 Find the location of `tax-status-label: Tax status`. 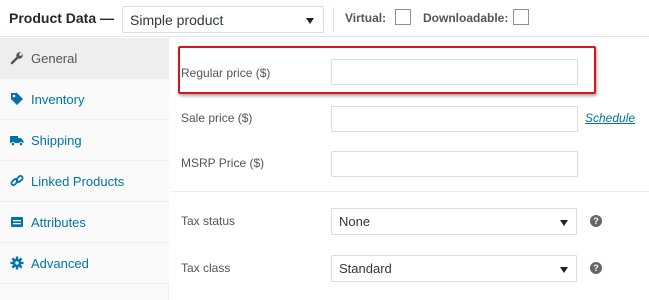

tax-status-label: Tax status is located at coordinates (208, 221).